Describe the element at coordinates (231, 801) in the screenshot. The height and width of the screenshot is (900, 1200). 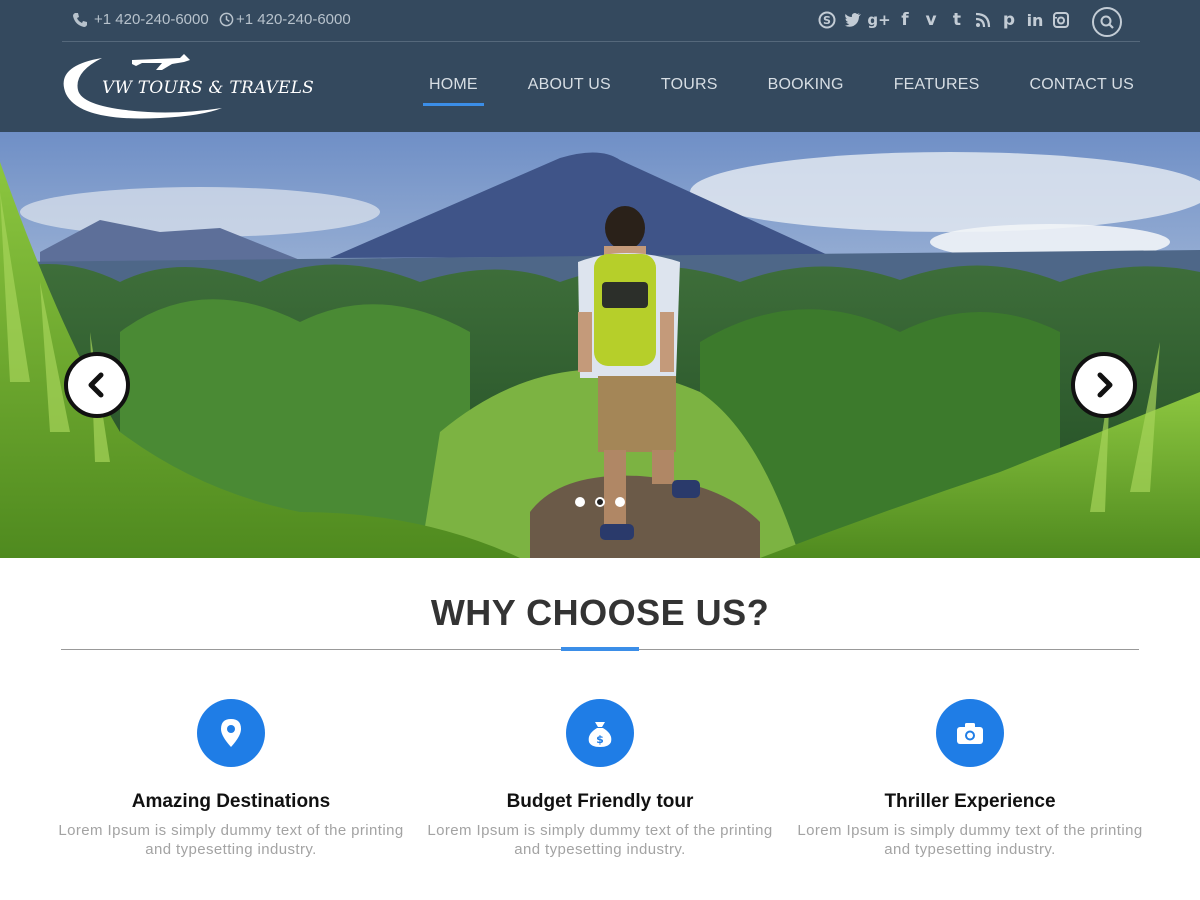
I see `feature-title: Amazing Destinations` at that location.